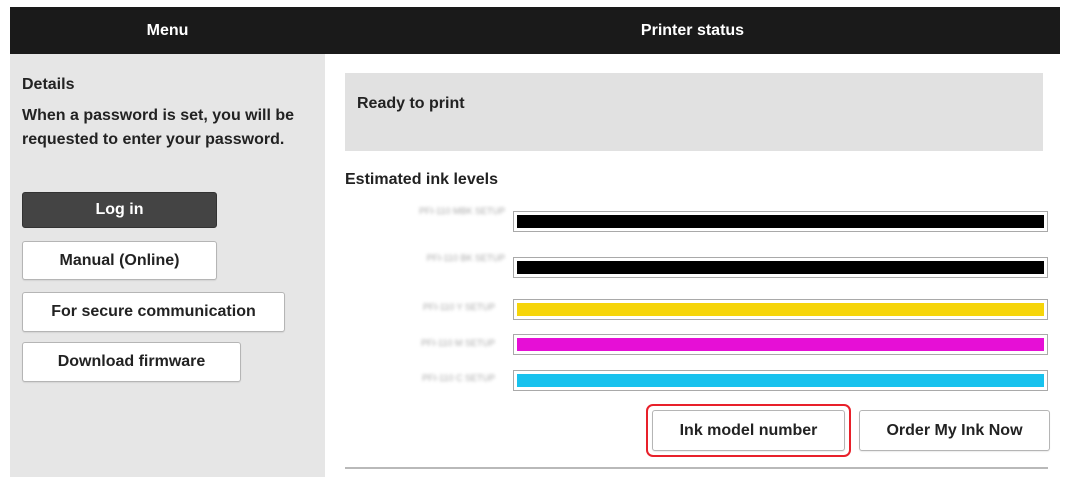 Image resolution: width=1067 pixels, height=477 pixels. I want to click on ink-label: PFI-110 M SETUP, so click(458, 343).